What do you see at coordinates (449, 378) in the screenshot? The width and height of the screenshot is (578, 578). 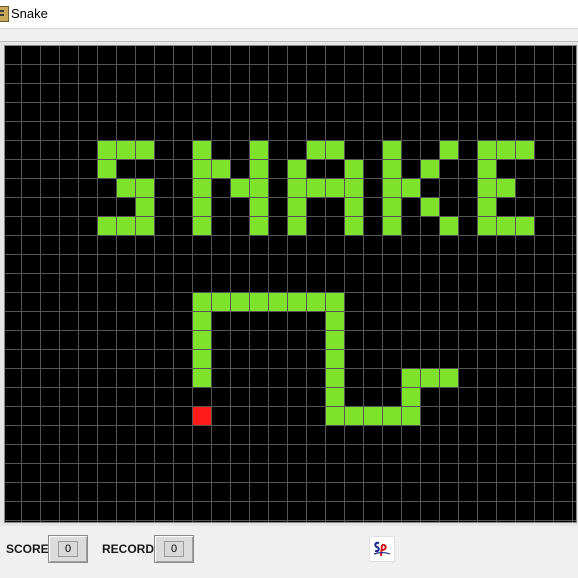 I see `snake-head` at bounding box center [449, 378].